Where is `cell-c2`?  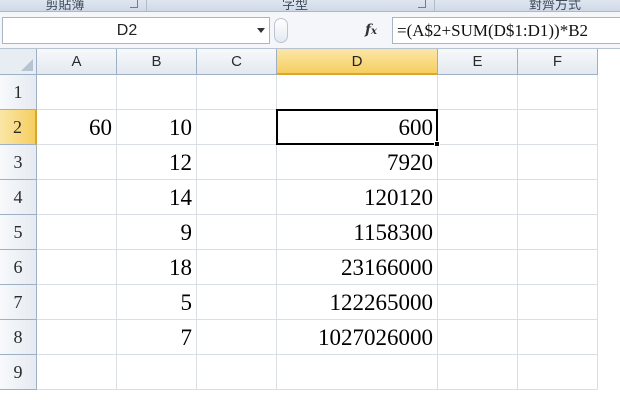
cell-c2 is located at coordinates (237, 127).